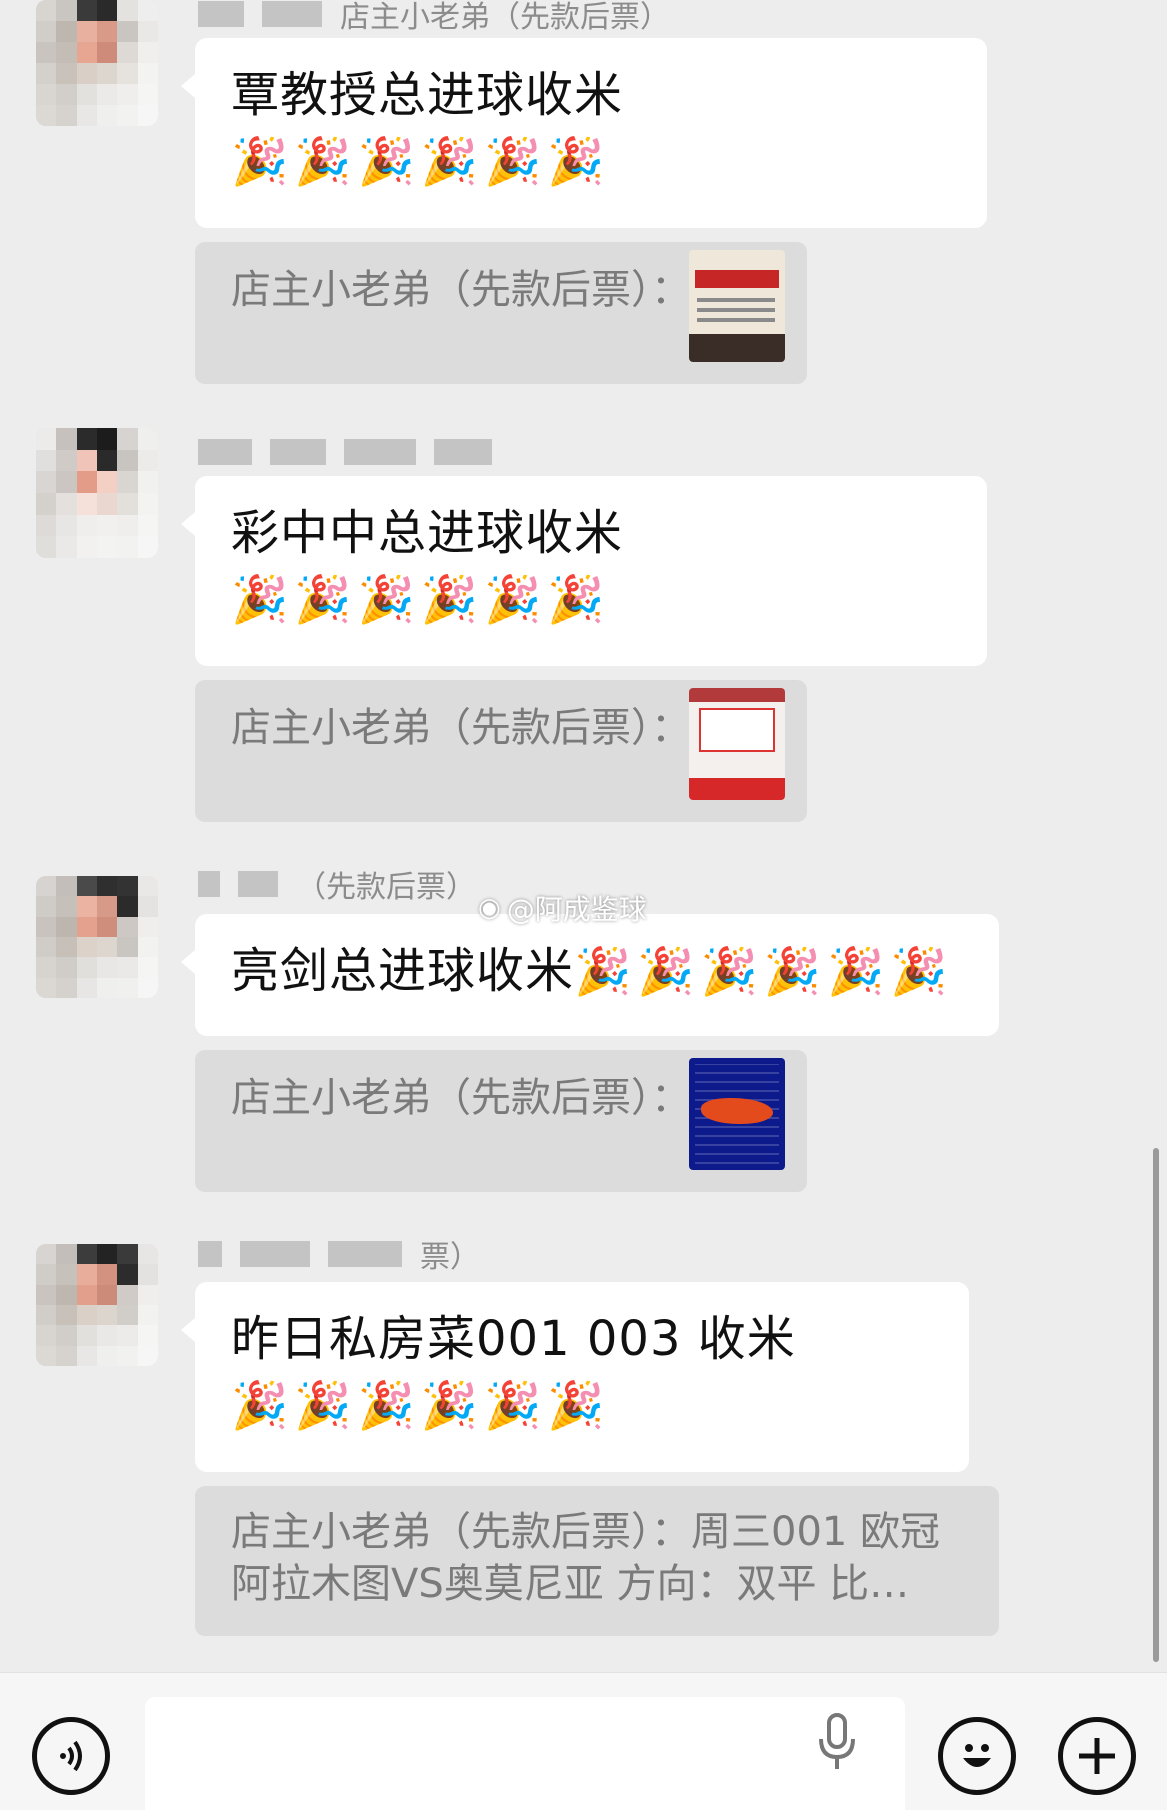 The height and width of the screenshot is (1810, 1167). I want to click on sender-name-text: （先款后票）, so click(386, 887).